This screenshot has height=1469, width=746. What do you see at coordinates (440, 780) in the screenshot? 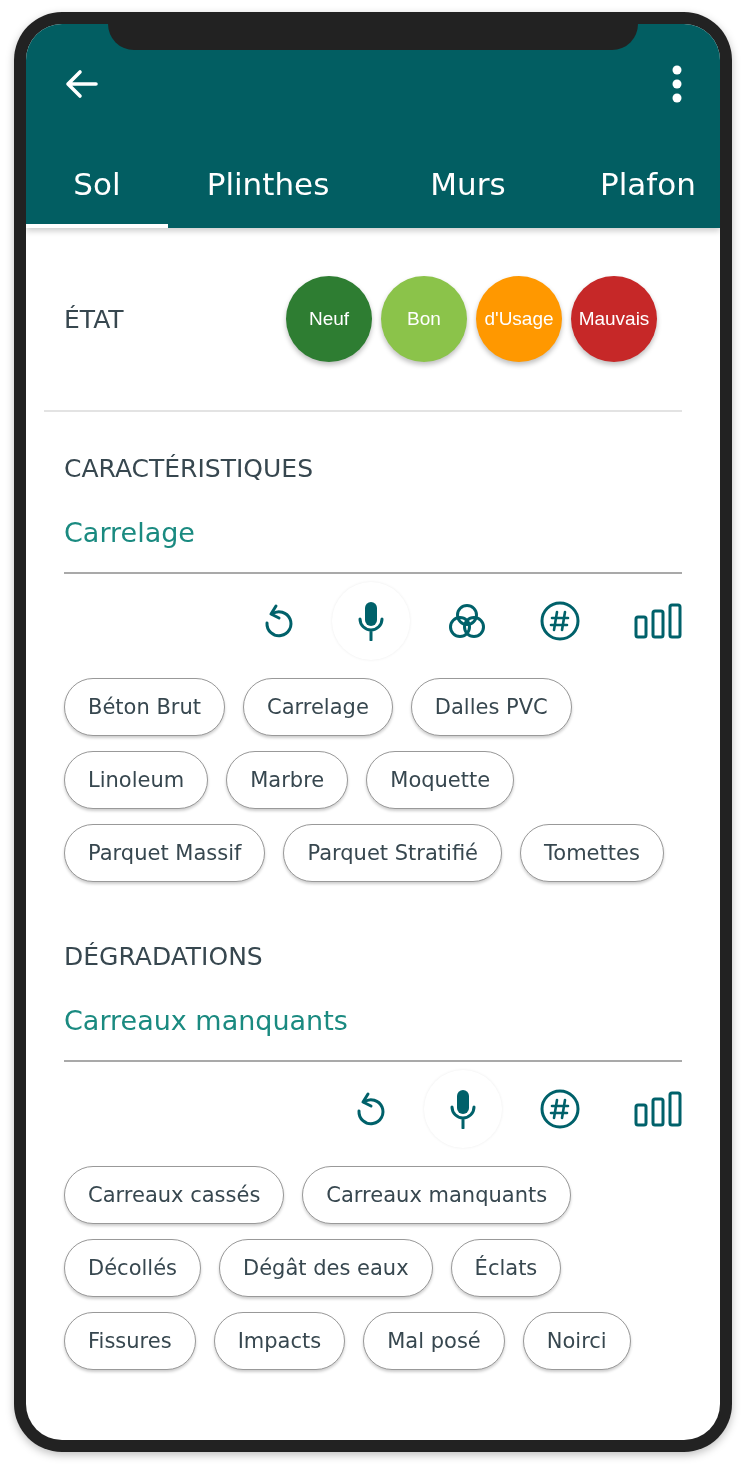
I see `option-chip: Moquette` at bounding box center [440, 780].